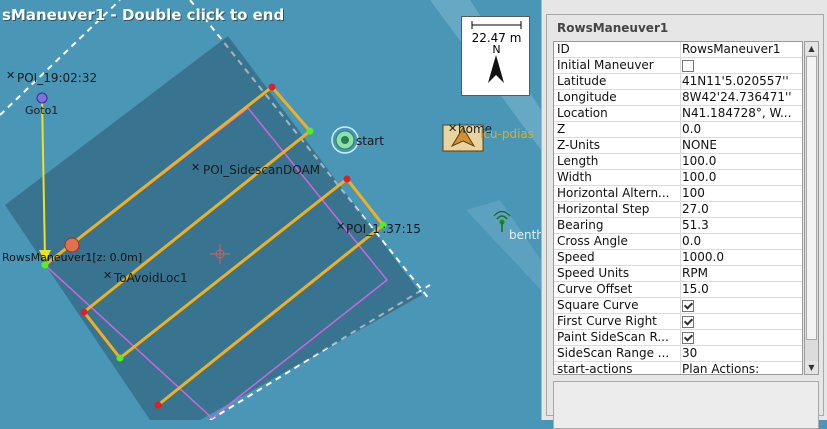  What do you see at coordinates (678, 258) in the screenshot?
I see `property-row: Speed 1000.0` at bounding box center [678, 258].